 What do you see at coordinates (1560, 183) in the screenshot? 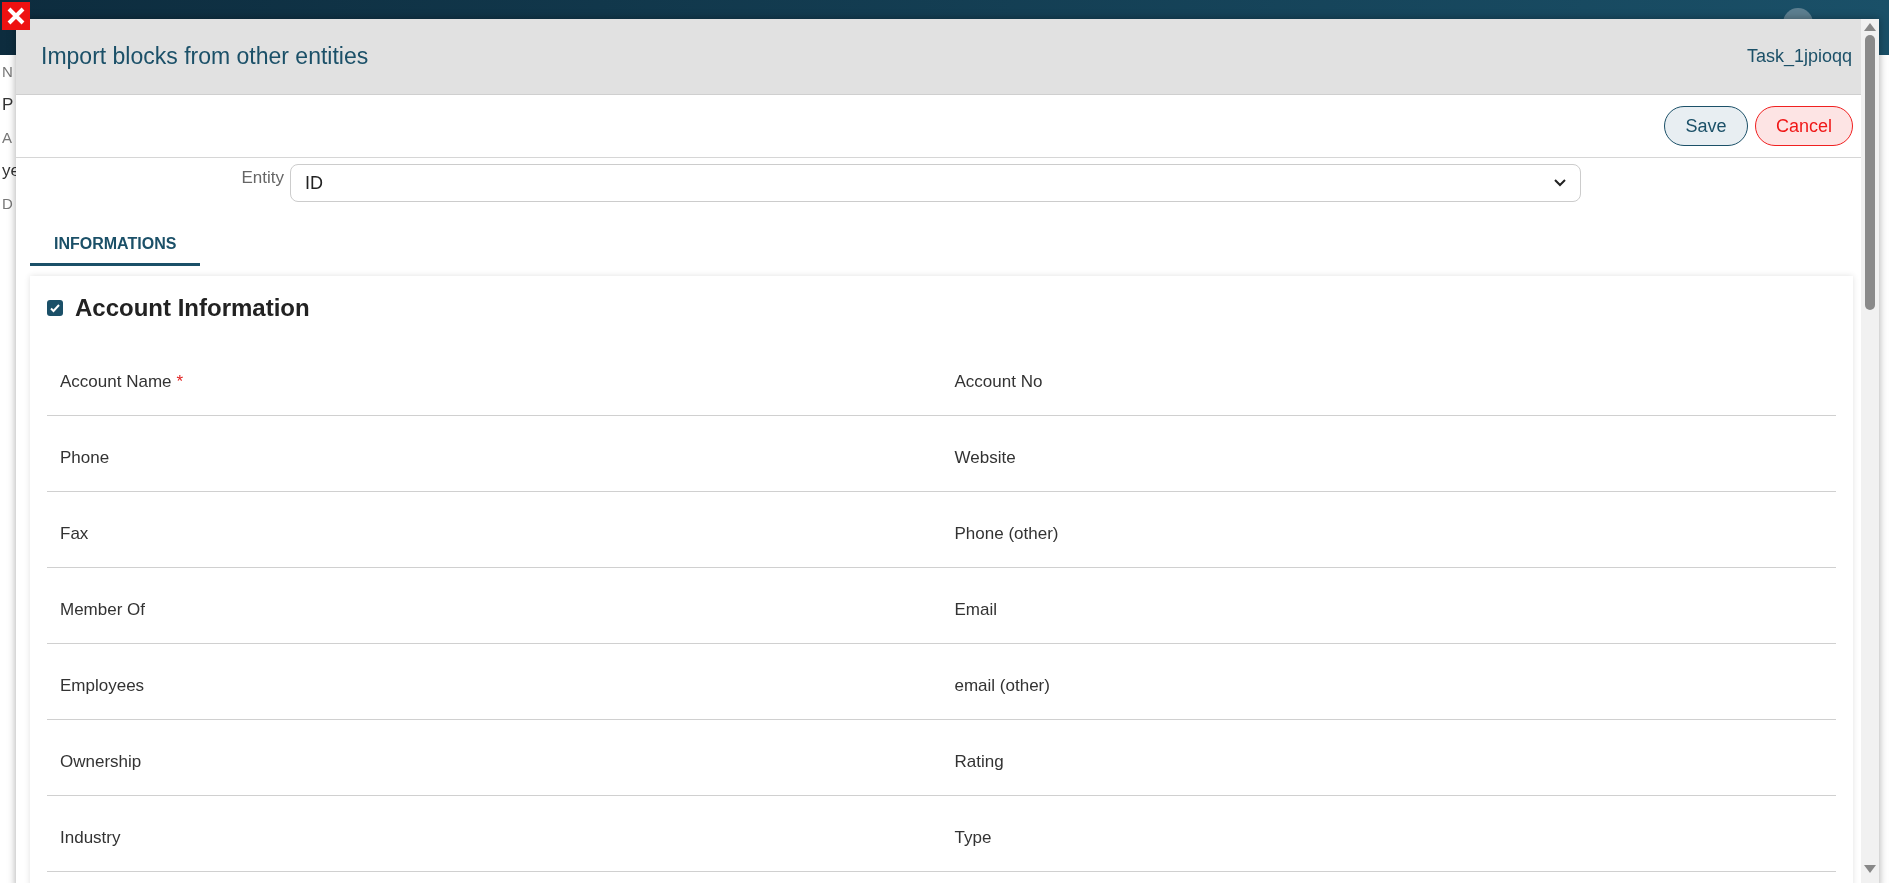
I see `chevron-down-icon` at bounding box center [1560, 183].